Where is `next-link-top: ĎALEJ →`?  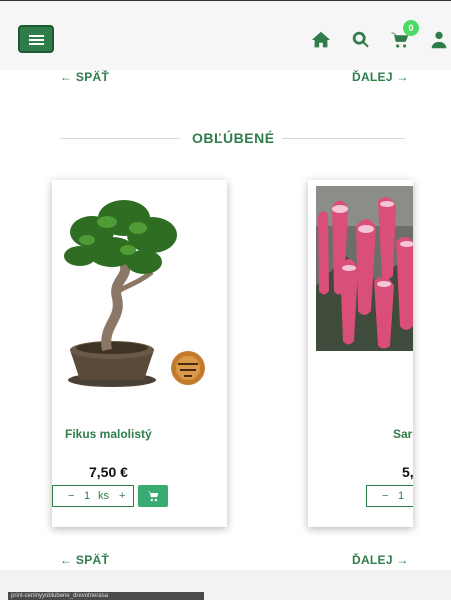 next-link-top: ĎALEJ → is located at coordinates (380, 77).